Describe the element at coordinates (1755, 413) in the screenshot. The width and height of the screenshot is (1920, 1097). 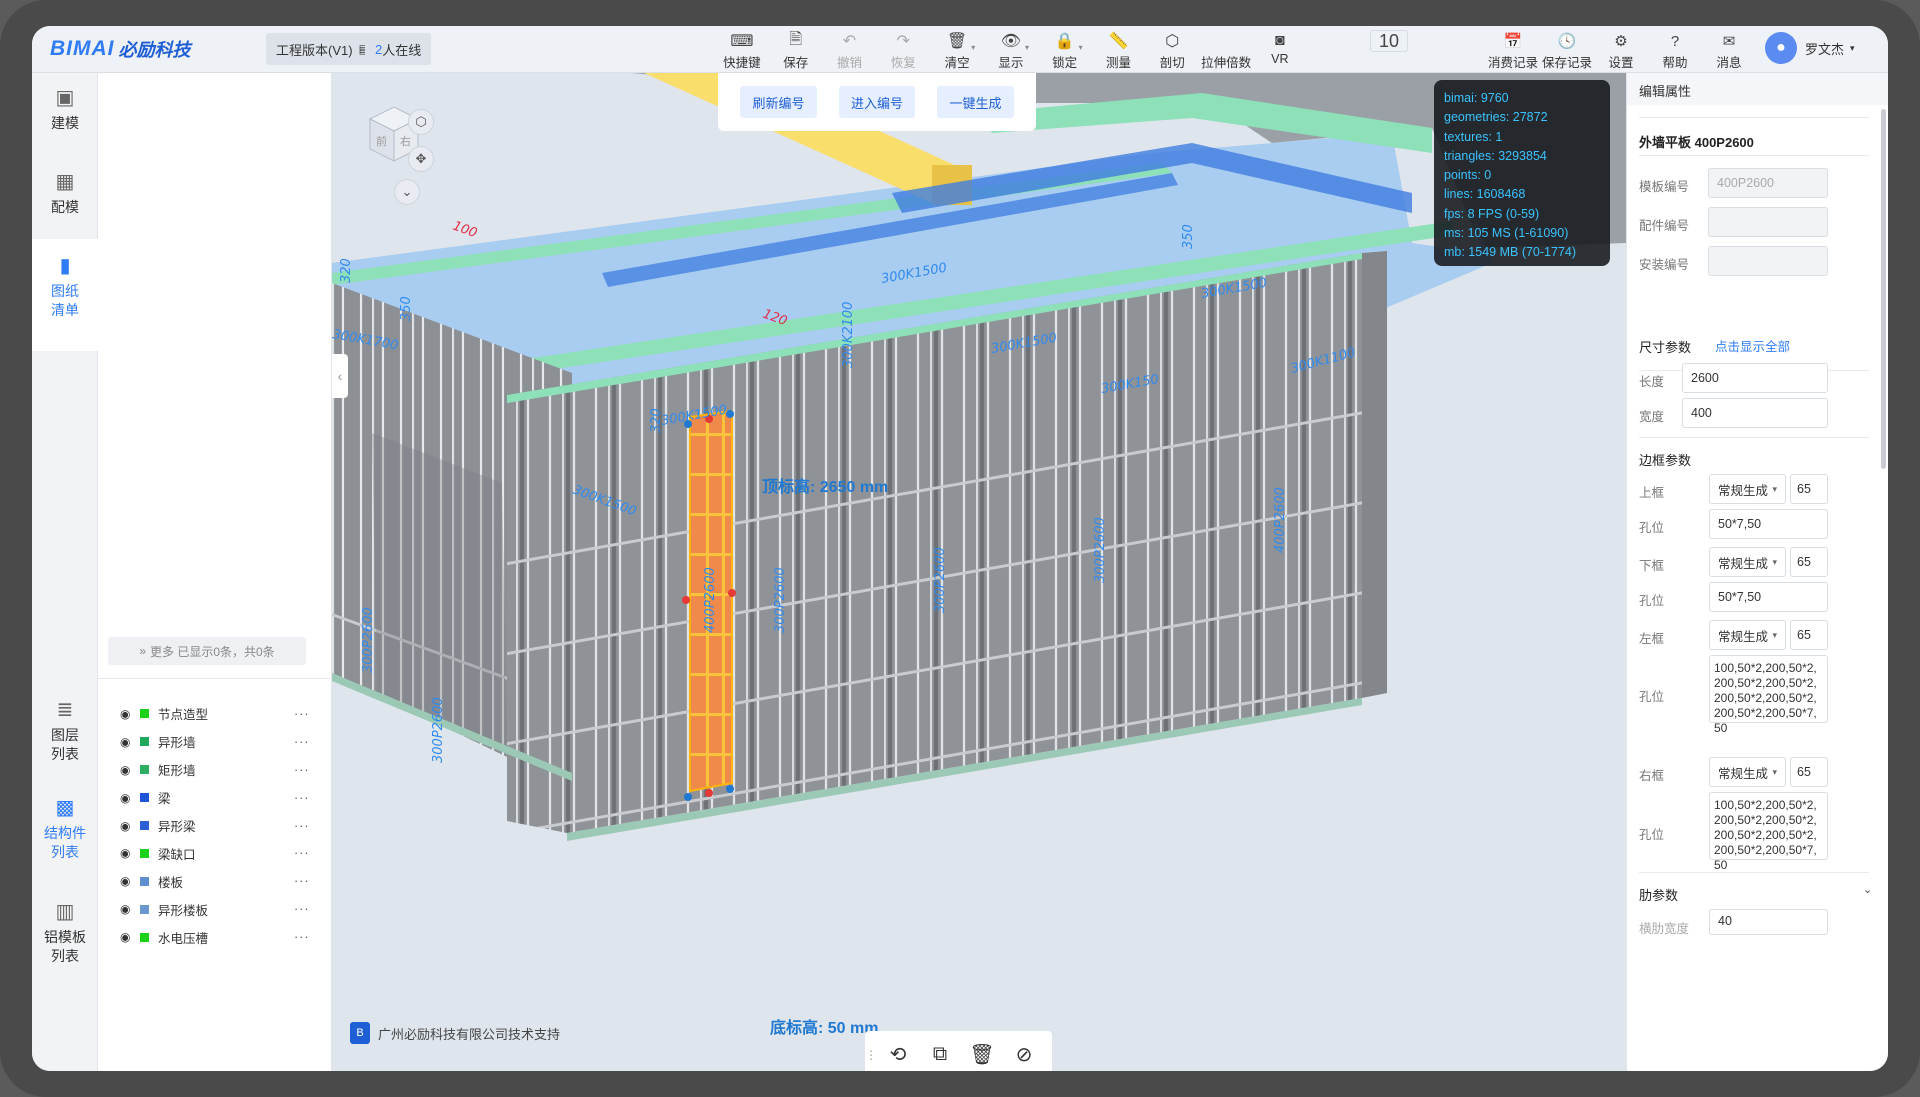
I see `width-input: 400` at that location.